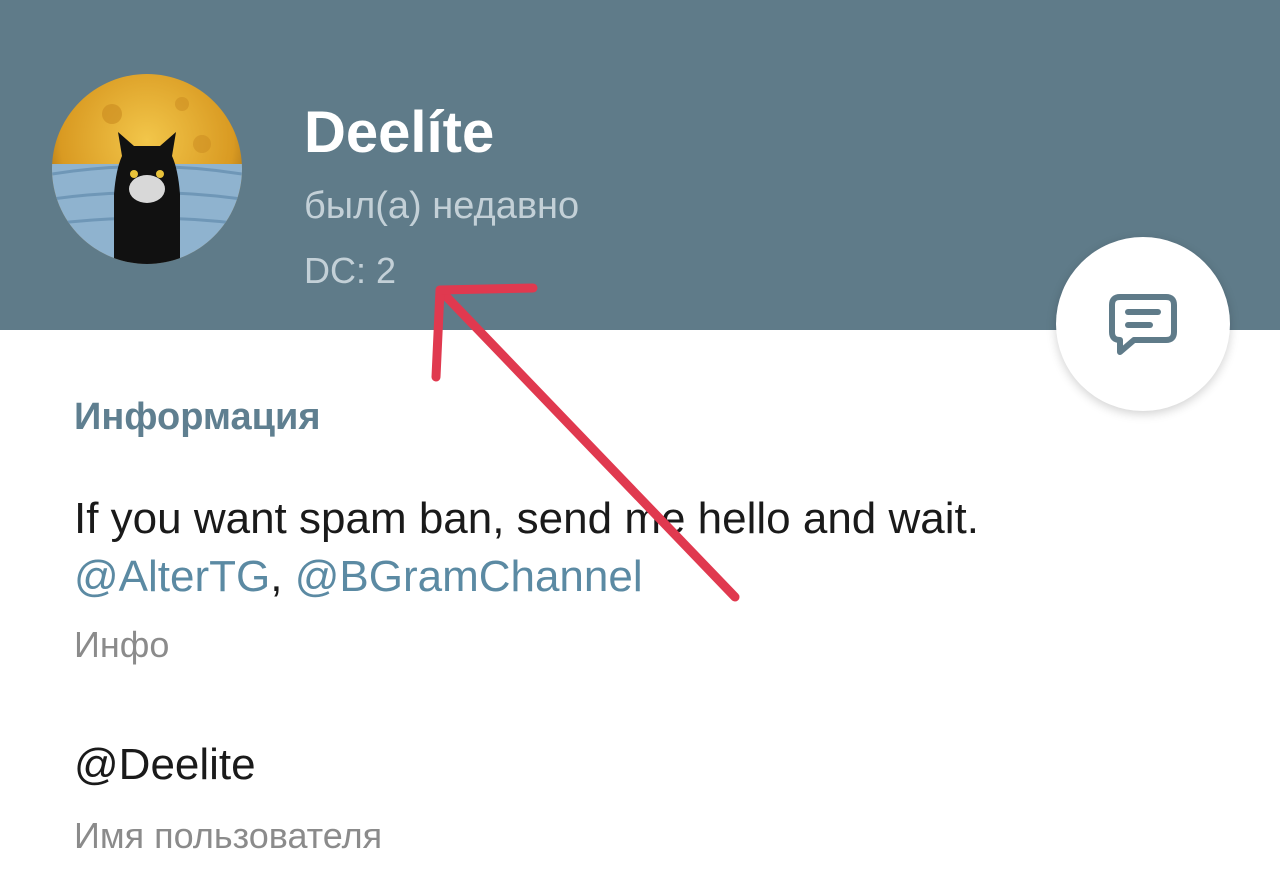  Describe the element at coordinates (172, 576) in the screenshot. I see `bio-link-altertg: @AlterTG` at that location.